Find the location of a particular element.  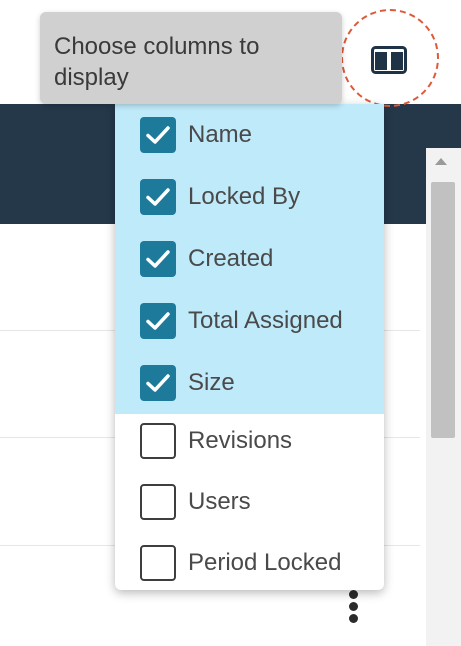

checkbox-users is located at coordinates (158, 502).